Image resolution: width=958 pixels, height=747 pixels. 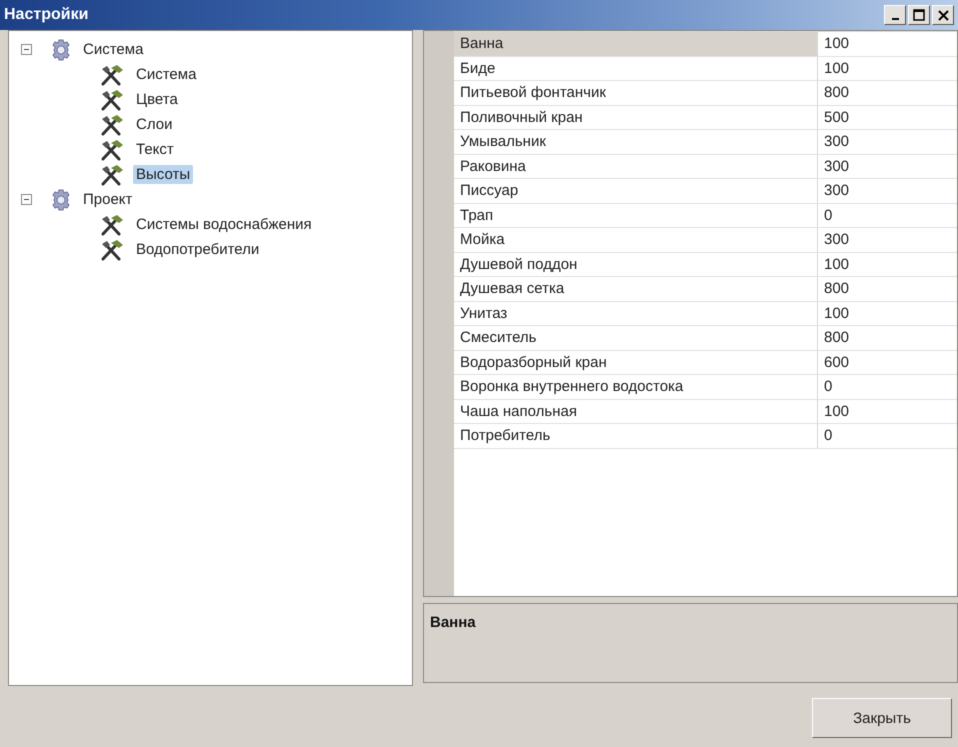 I want to click on tree-item: Слои, so click(x=154, y=124).